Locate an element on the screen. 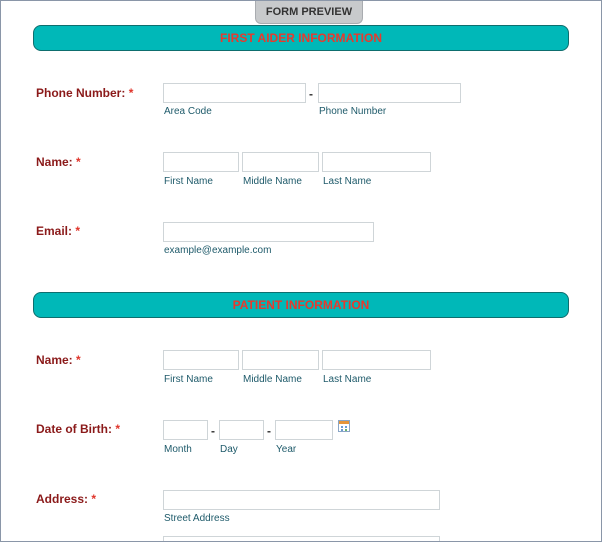 The image size is (602, 542). form-preview-tab: FORM PREVIEW is located at coordinates (309, 12).